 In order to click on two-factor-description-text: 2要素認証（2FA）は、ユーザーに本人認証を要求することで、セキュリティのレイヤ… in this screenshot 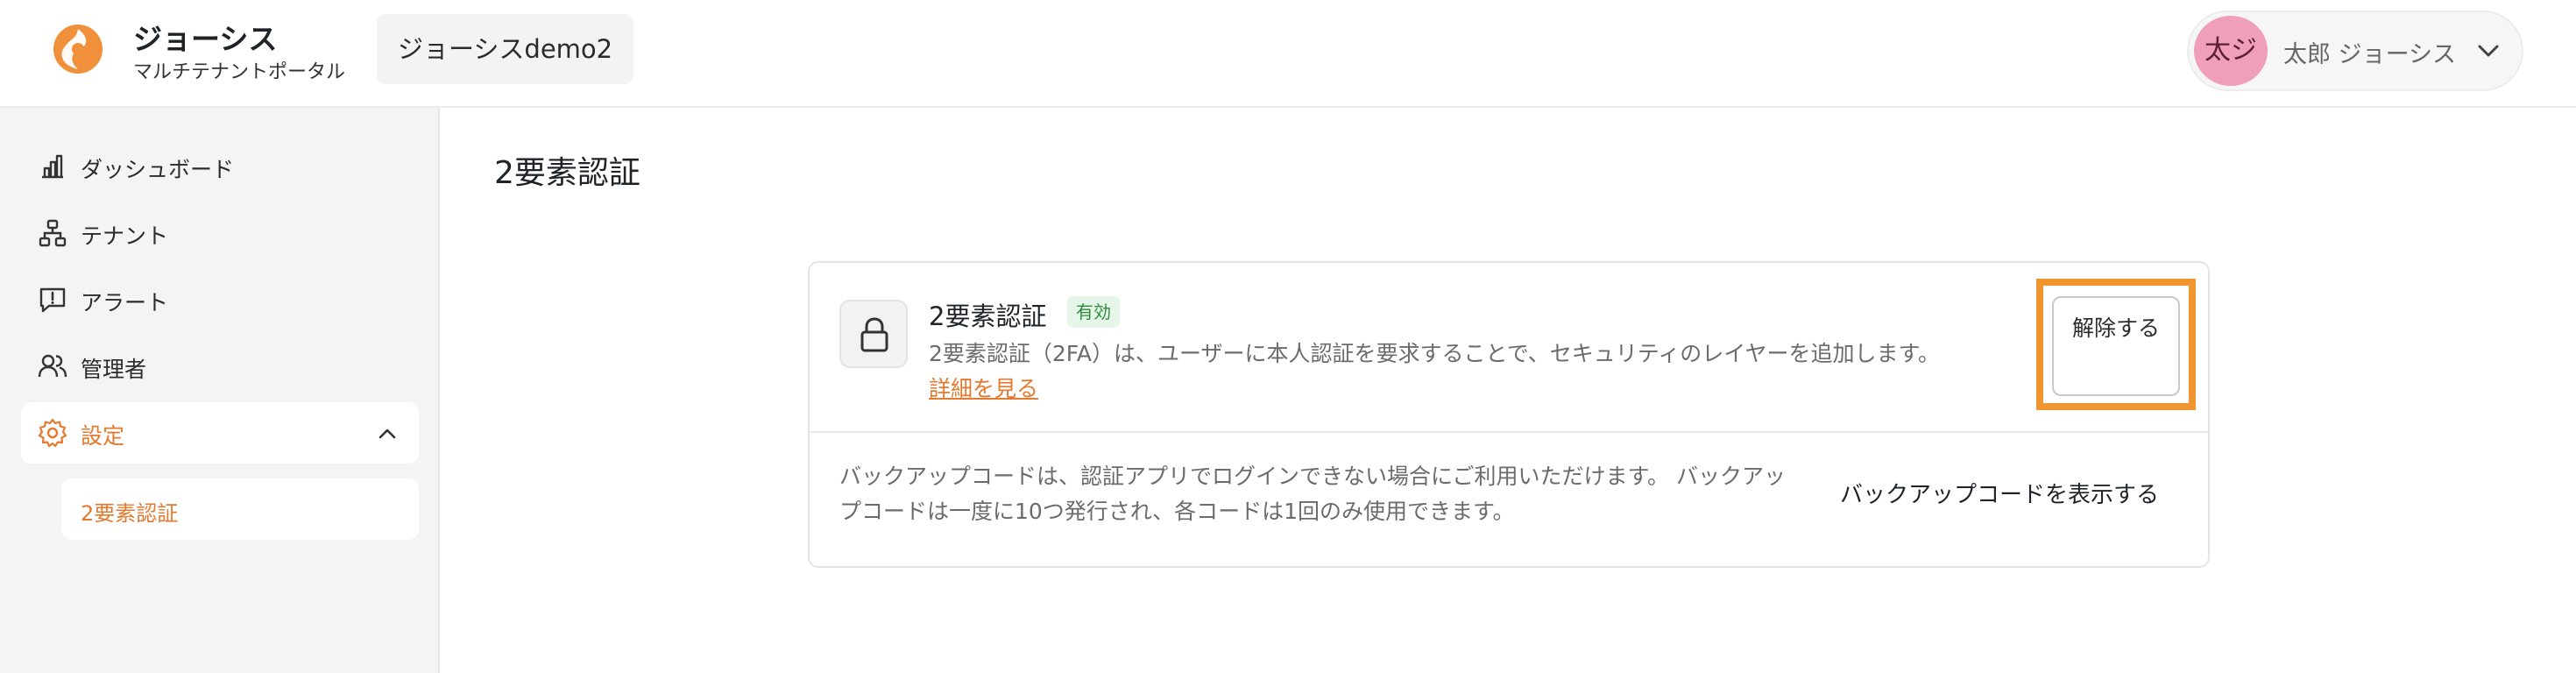, I will do `click(1435, 353)`.